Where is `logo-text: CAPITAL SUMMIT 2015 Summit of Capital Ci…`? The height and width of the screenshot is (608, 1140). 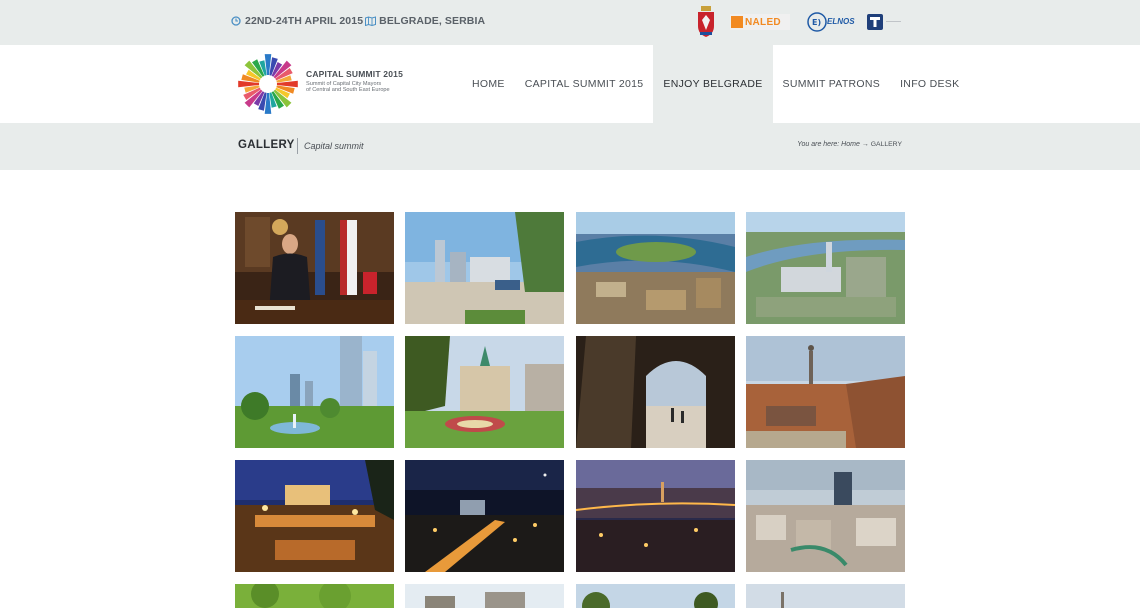
logo-text: CAPITAL SUMMIT 2015 Summit of Capital Ci… is located at coordinates (361, 81).